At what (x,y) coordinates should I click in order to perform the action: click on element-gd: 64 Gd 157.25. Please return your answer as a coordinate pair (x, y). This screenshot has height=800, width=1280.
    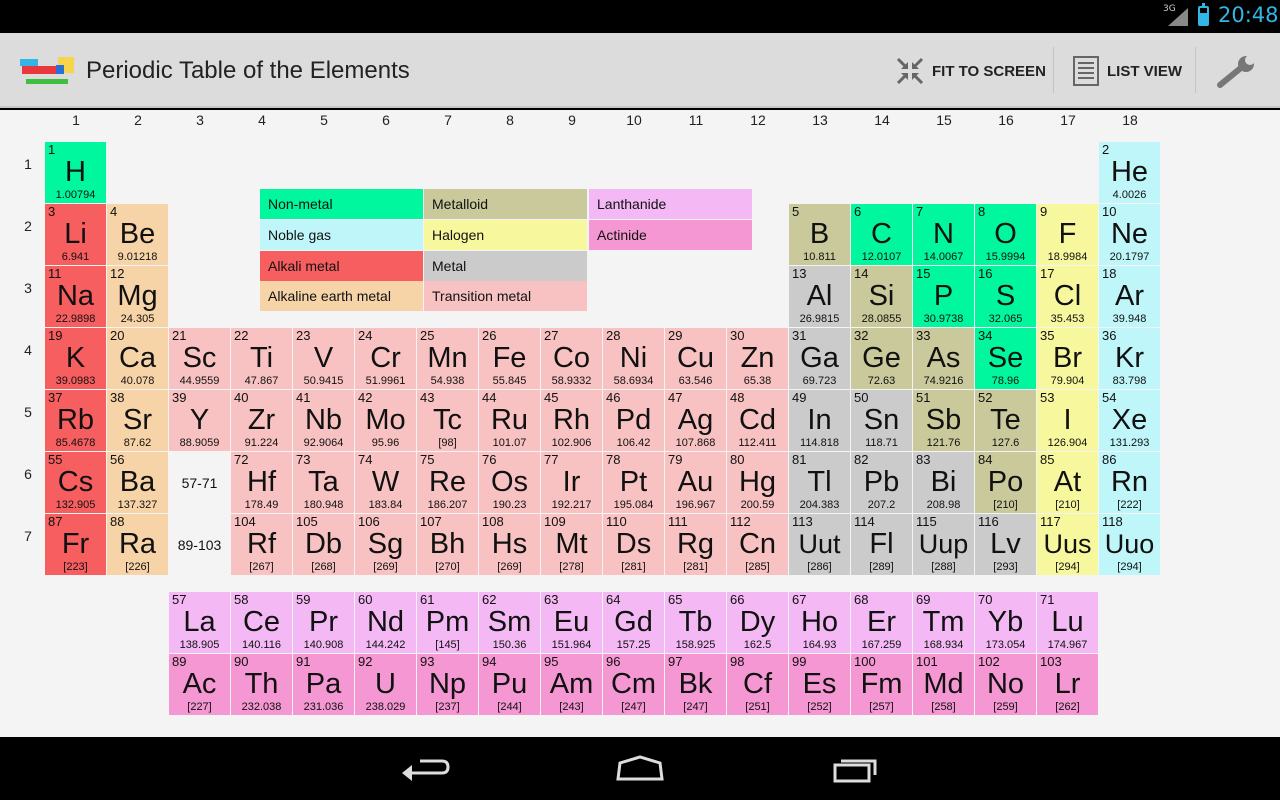
    Looking at the image, I should click on (633, 622).